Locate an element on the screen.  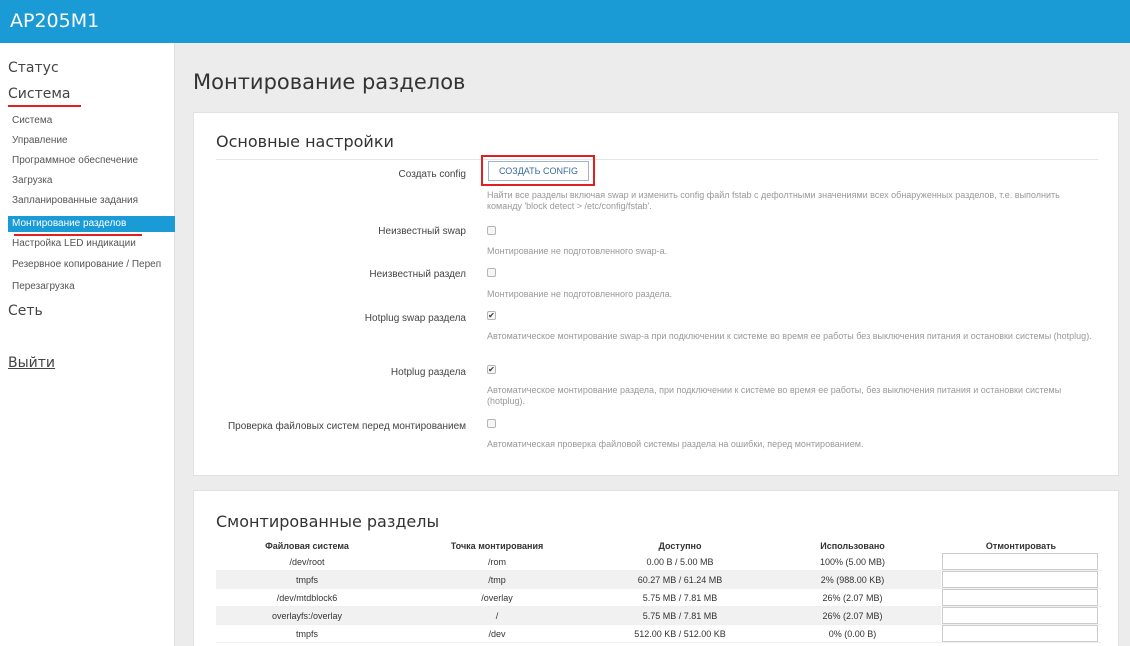
hotplug-partition-label: Hotplug раздела is located at coordinates (428, 372).